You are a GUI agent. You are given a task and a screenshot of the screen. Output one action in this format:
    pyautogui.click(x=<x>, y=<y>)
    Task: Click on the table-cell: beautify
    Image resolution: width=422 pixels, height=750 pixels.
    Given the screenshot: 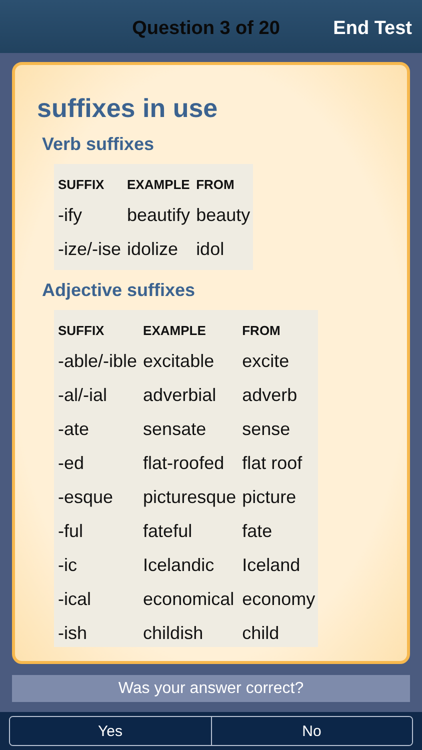 What is the action you would take?
    pyautogui.click(x=159, y=215)
    